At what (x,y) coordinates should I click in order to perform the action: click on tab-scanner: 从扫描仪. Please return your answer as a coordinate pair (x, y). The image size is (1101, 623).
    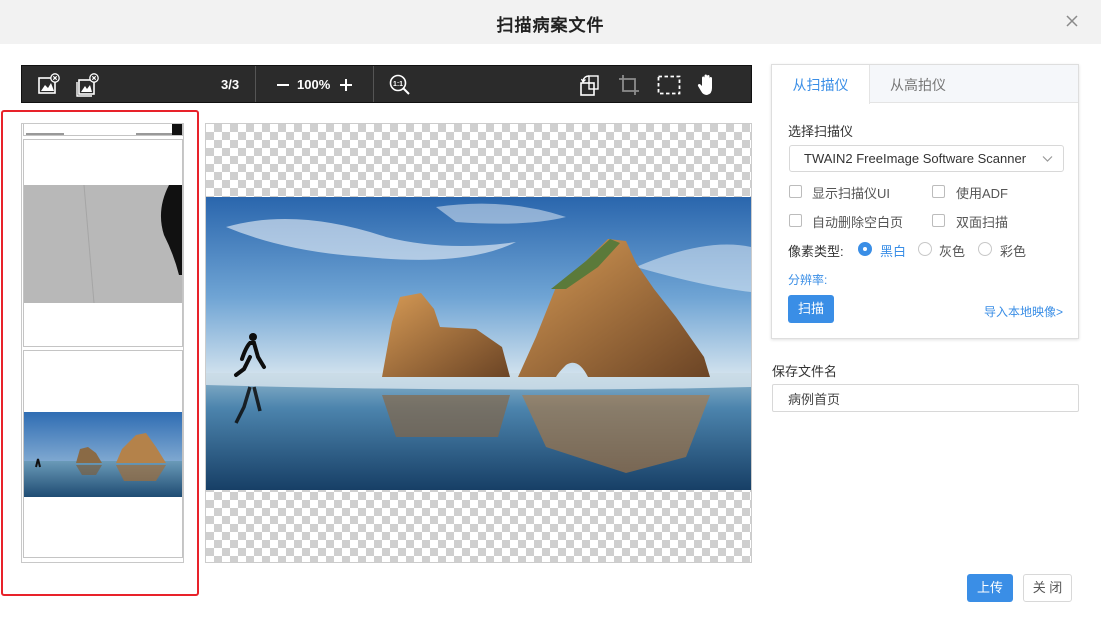
    Looking at the image, I should click on (821, 84).